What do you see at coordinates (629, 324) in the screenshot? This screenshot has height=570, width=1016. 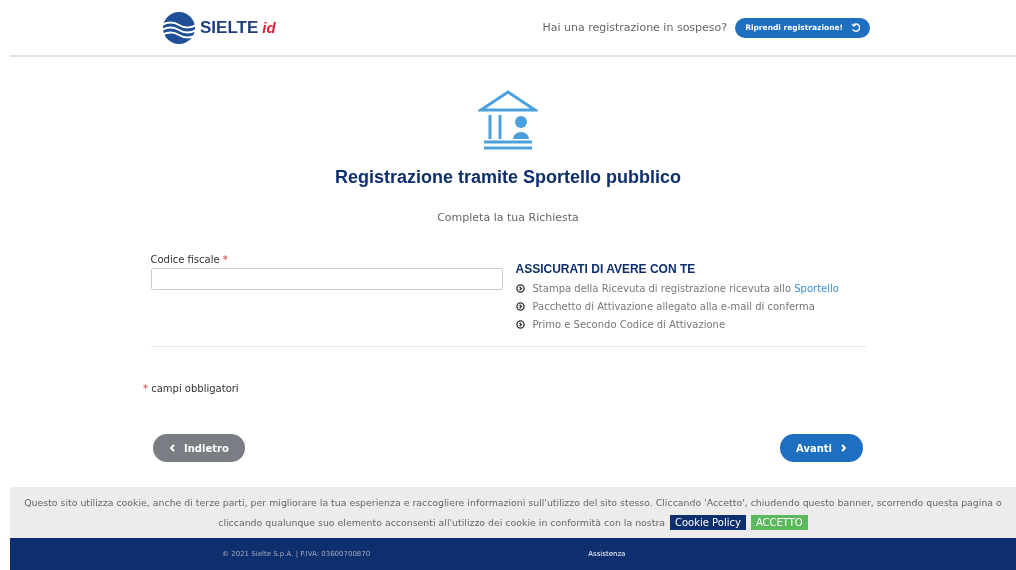 I see `checklist-item: Primo e Secondo Codice di Attivazione` at bounding box center [629, 324].